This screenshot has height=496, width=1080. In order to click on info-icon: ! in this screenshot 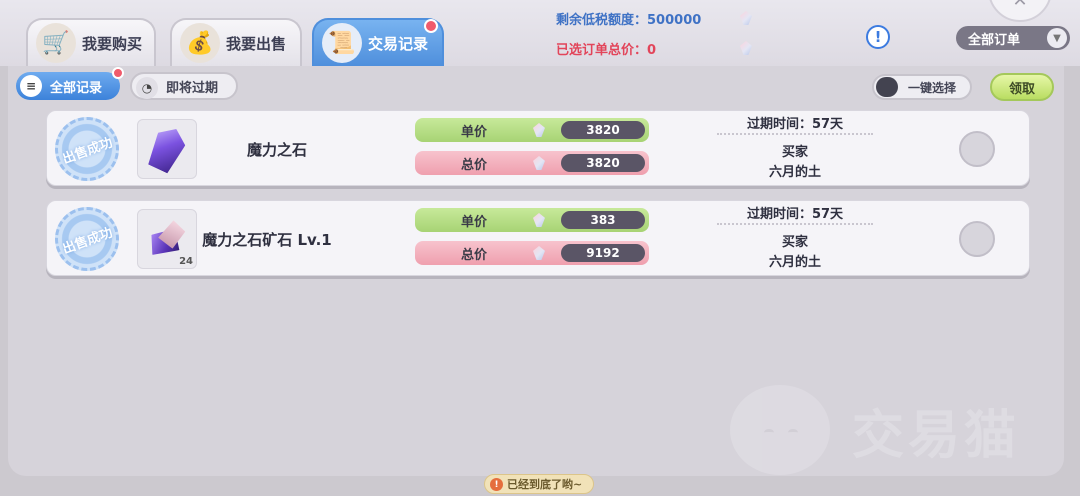, I will do `click(878, 37)`.